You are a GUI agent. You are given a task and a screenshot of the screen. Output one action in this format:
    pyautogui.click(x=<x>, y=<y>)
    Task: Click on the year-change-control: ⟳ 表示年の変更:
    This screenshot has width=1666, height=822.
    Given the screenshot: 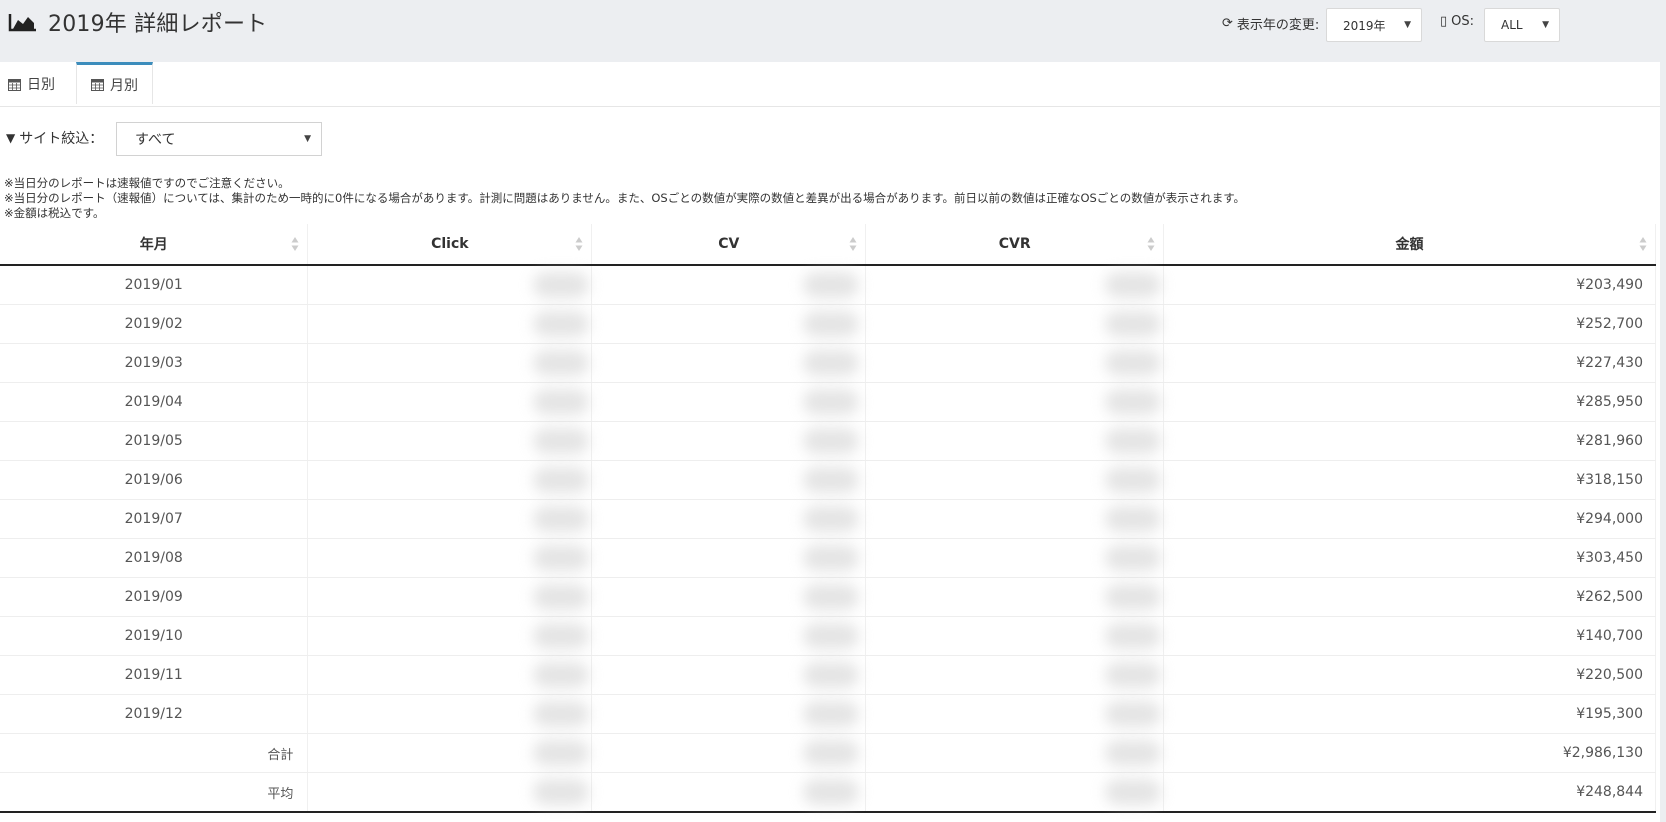 What is the action you would take?
    pyautogui.click(x=1270, y=23)
    